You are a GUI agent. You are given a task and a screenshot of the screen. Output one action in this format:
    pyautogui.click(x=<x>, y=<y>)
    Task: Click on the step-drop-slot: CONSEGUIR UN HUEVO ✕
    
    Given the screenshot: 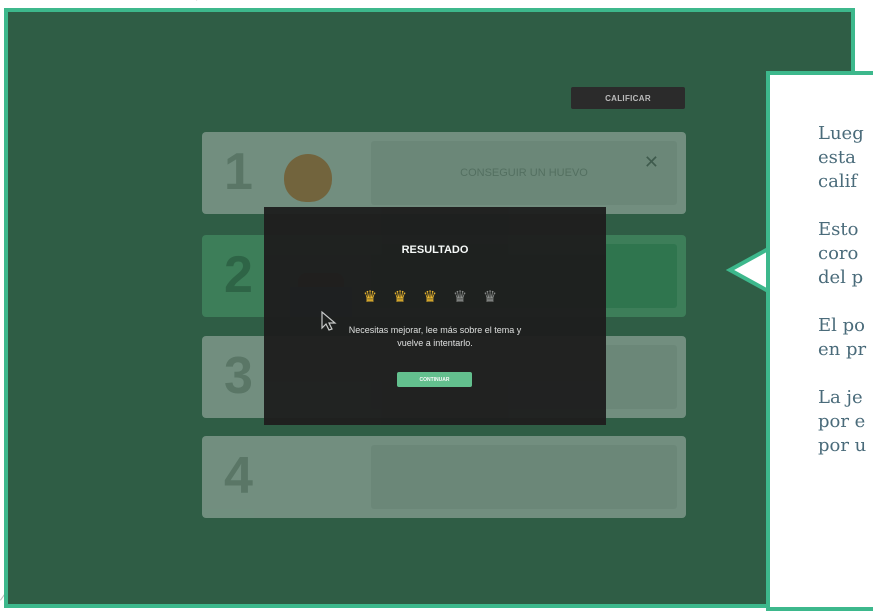 What is the action you would take?
    pyautogui.click(x=524, y=173)
    